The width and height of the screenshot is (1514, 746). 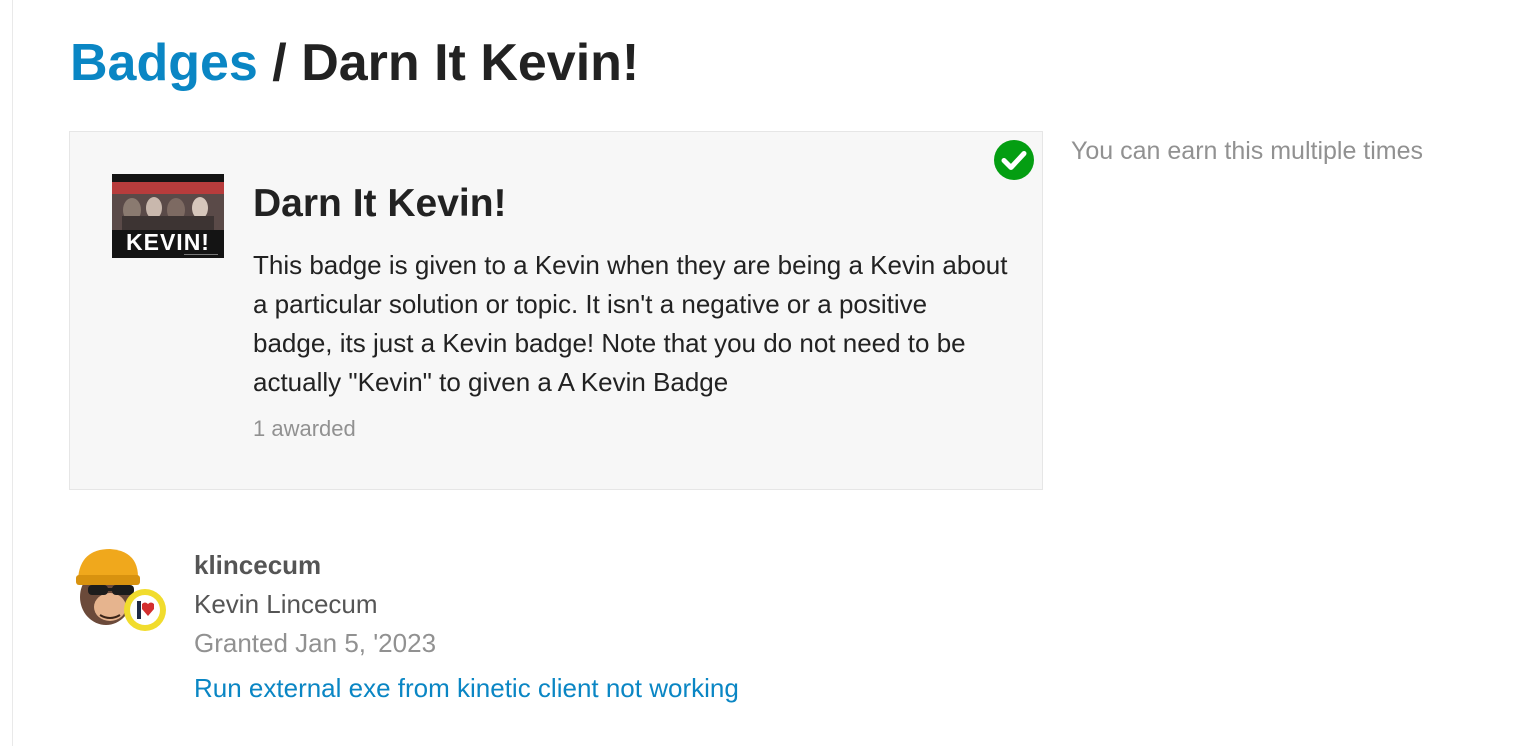 What do you see at coordinates (168, 242) in the screenshot?
I see `badge-image-caption: KEVIN!` at bounding box center [168, 242].